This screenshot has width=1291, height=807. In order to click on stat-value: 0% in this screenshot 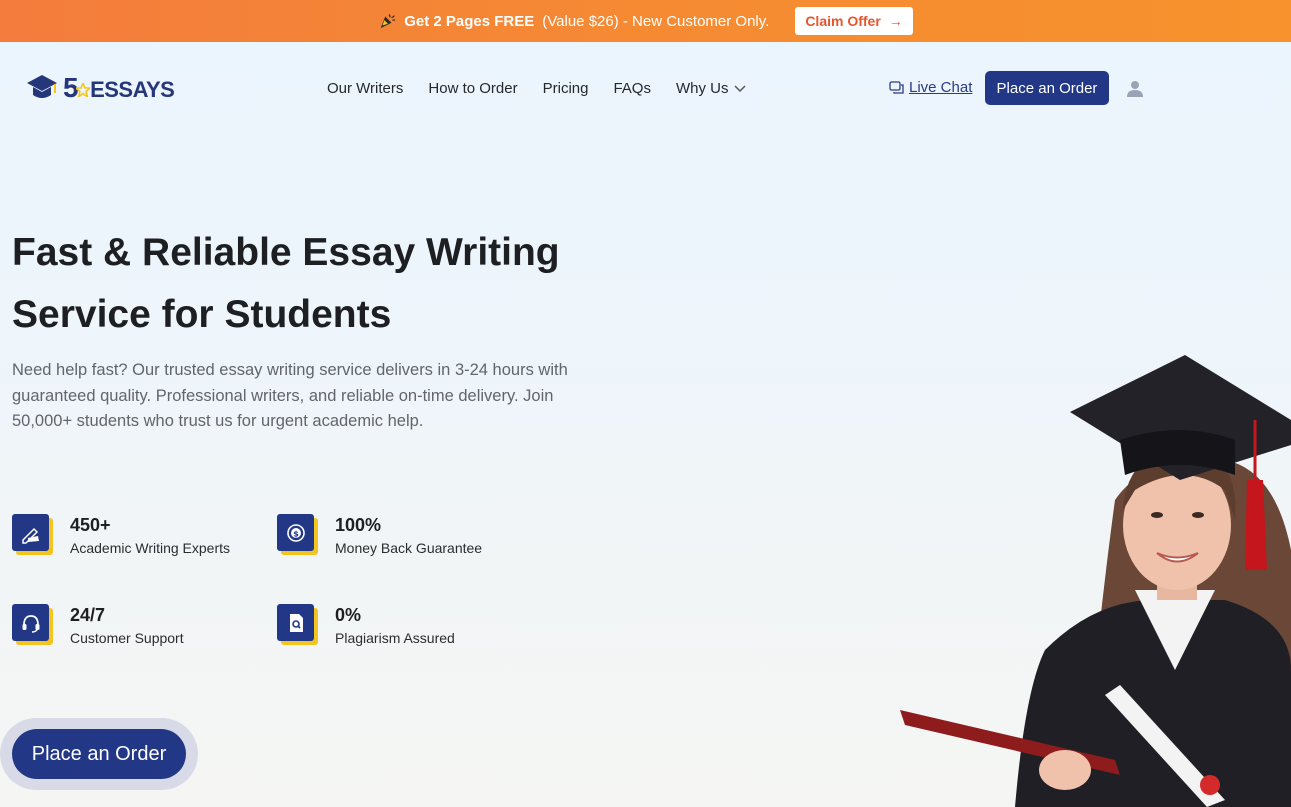, I will do `click(348, 615)`.